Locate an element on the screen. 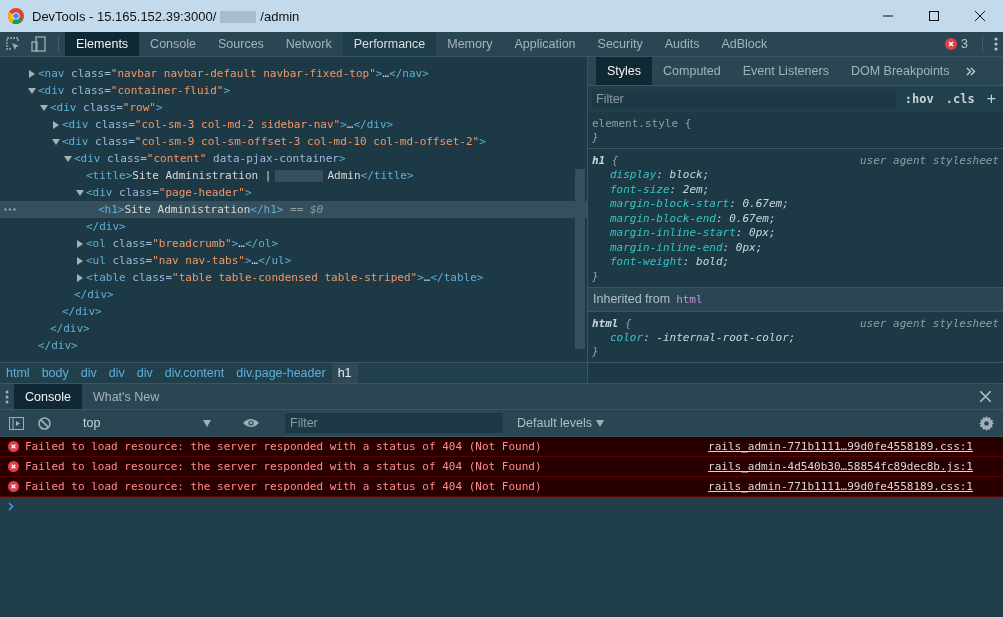  sidebar-tab: DOM Breakpoints is located at coordinates (900, 71).